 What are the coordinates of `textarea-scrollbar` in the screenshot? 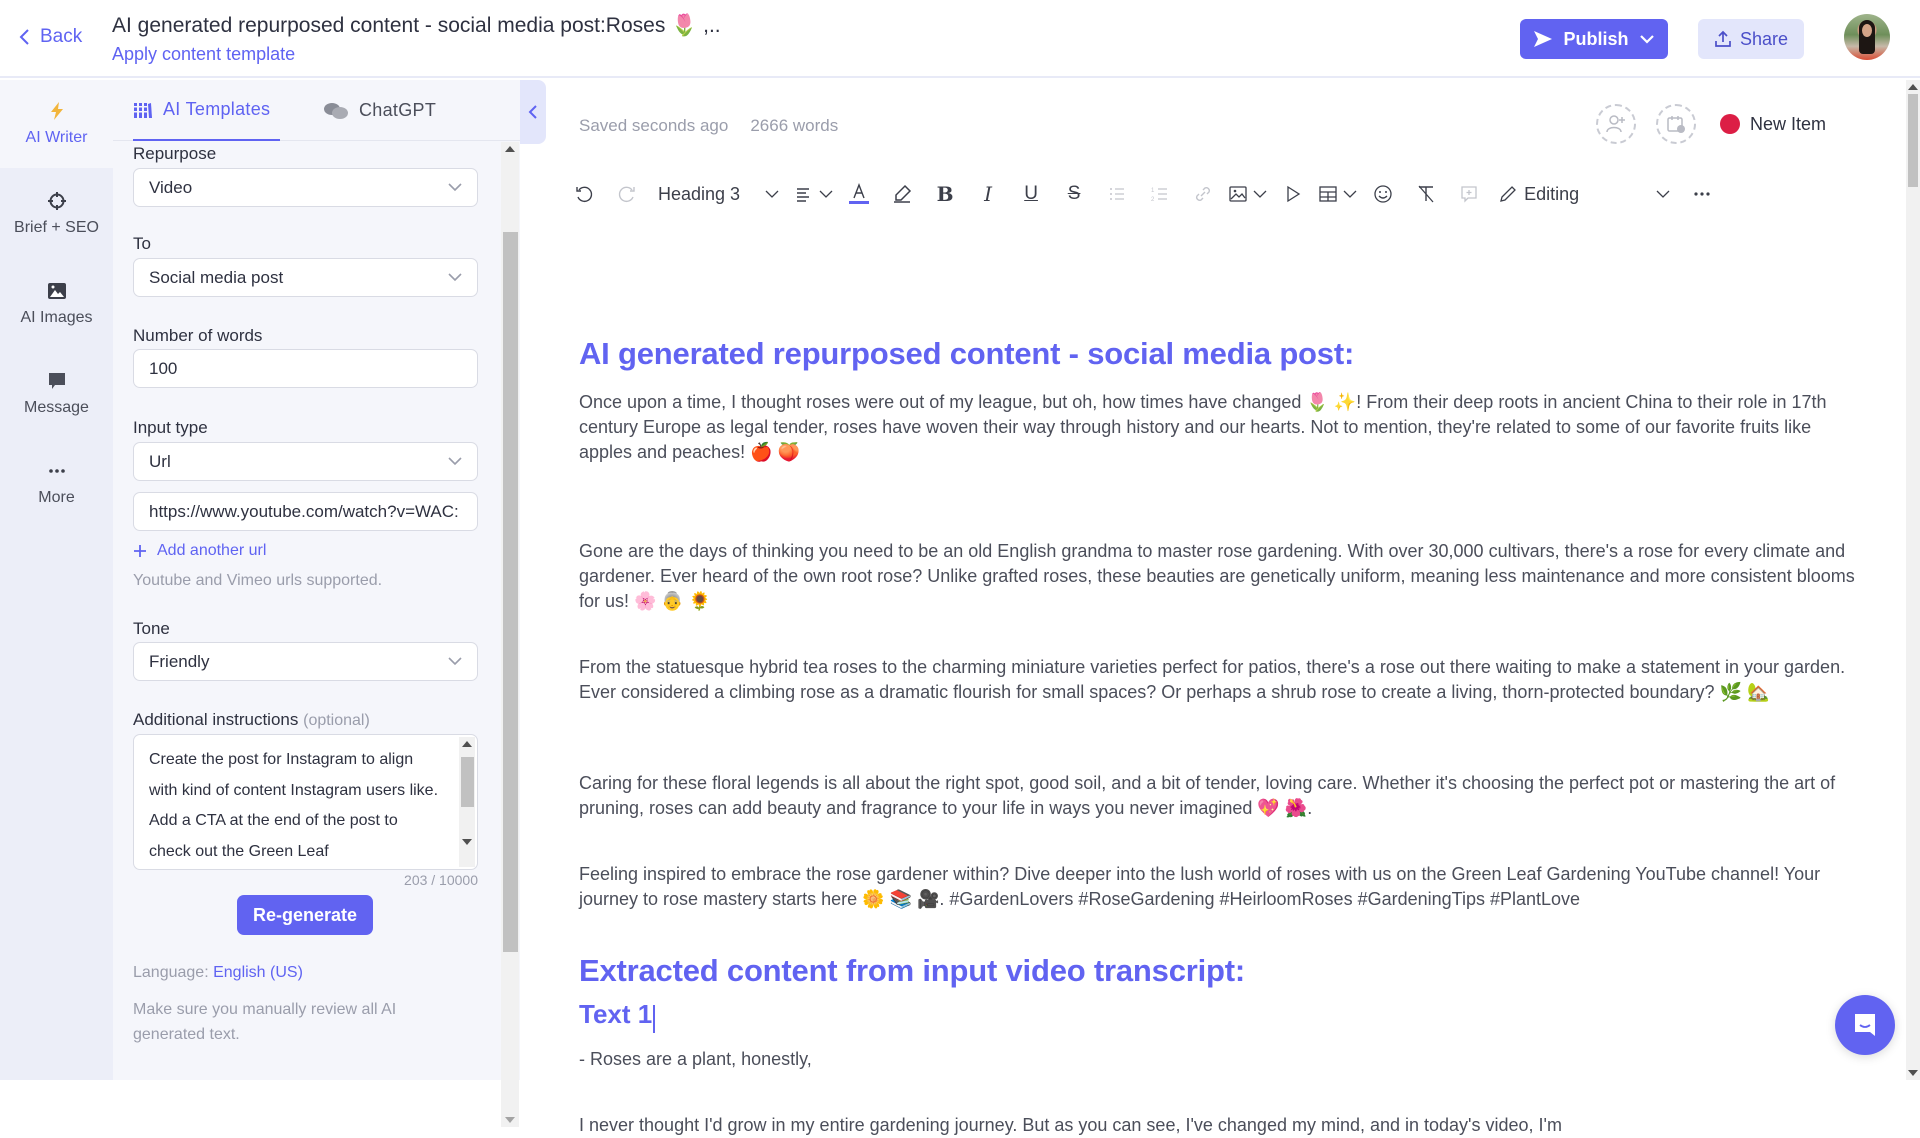 It's located at (467, 802).